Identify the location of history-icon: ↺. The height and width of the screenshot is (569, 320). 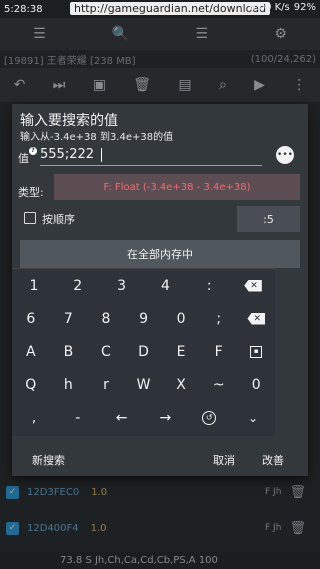
(209, 417).